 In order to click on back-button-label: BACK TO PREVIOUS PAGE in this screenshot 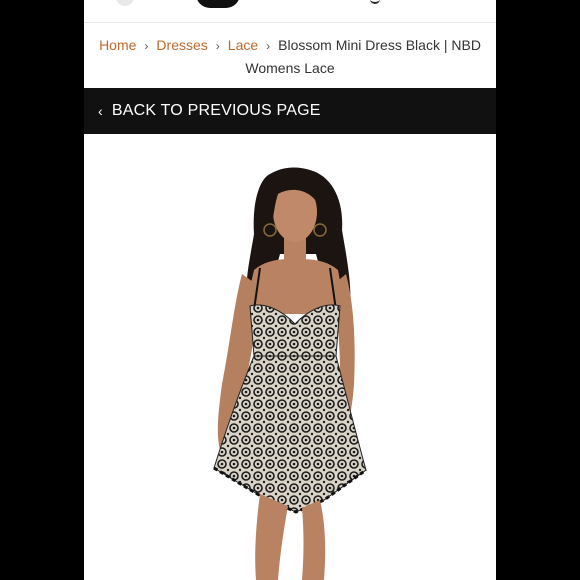, I will do `click(216, 110)`.